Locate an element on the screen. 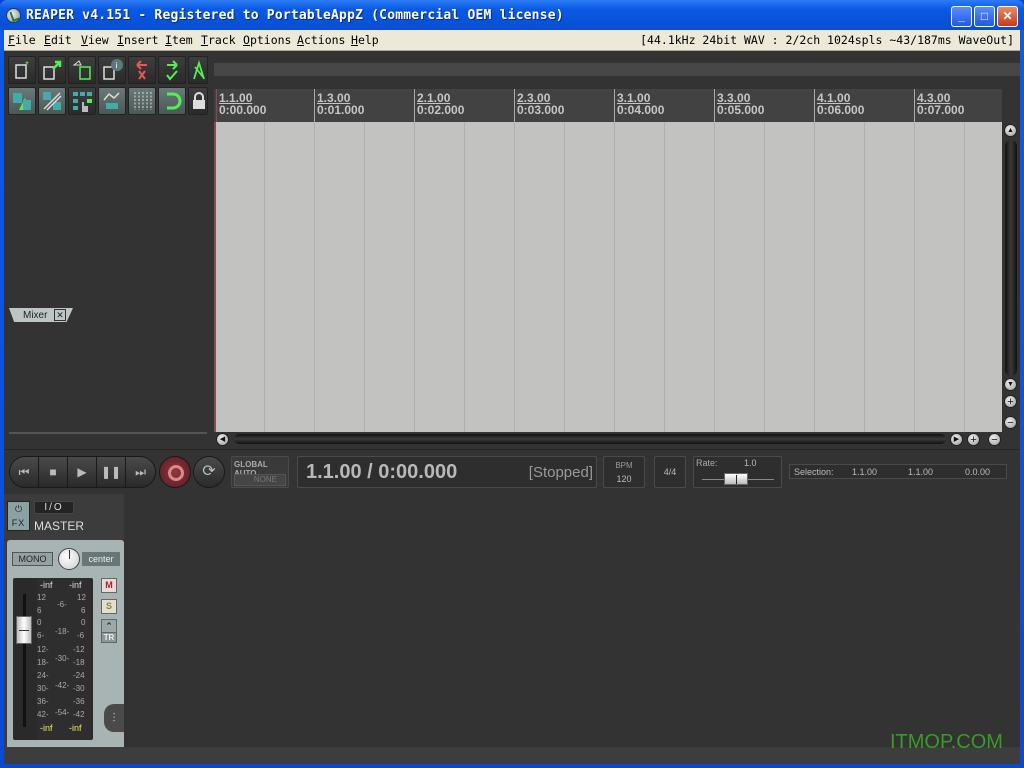 This screenshot has height=768, width=1024. scroll-right-icon: ▶ is located at coordinates (956, 439).